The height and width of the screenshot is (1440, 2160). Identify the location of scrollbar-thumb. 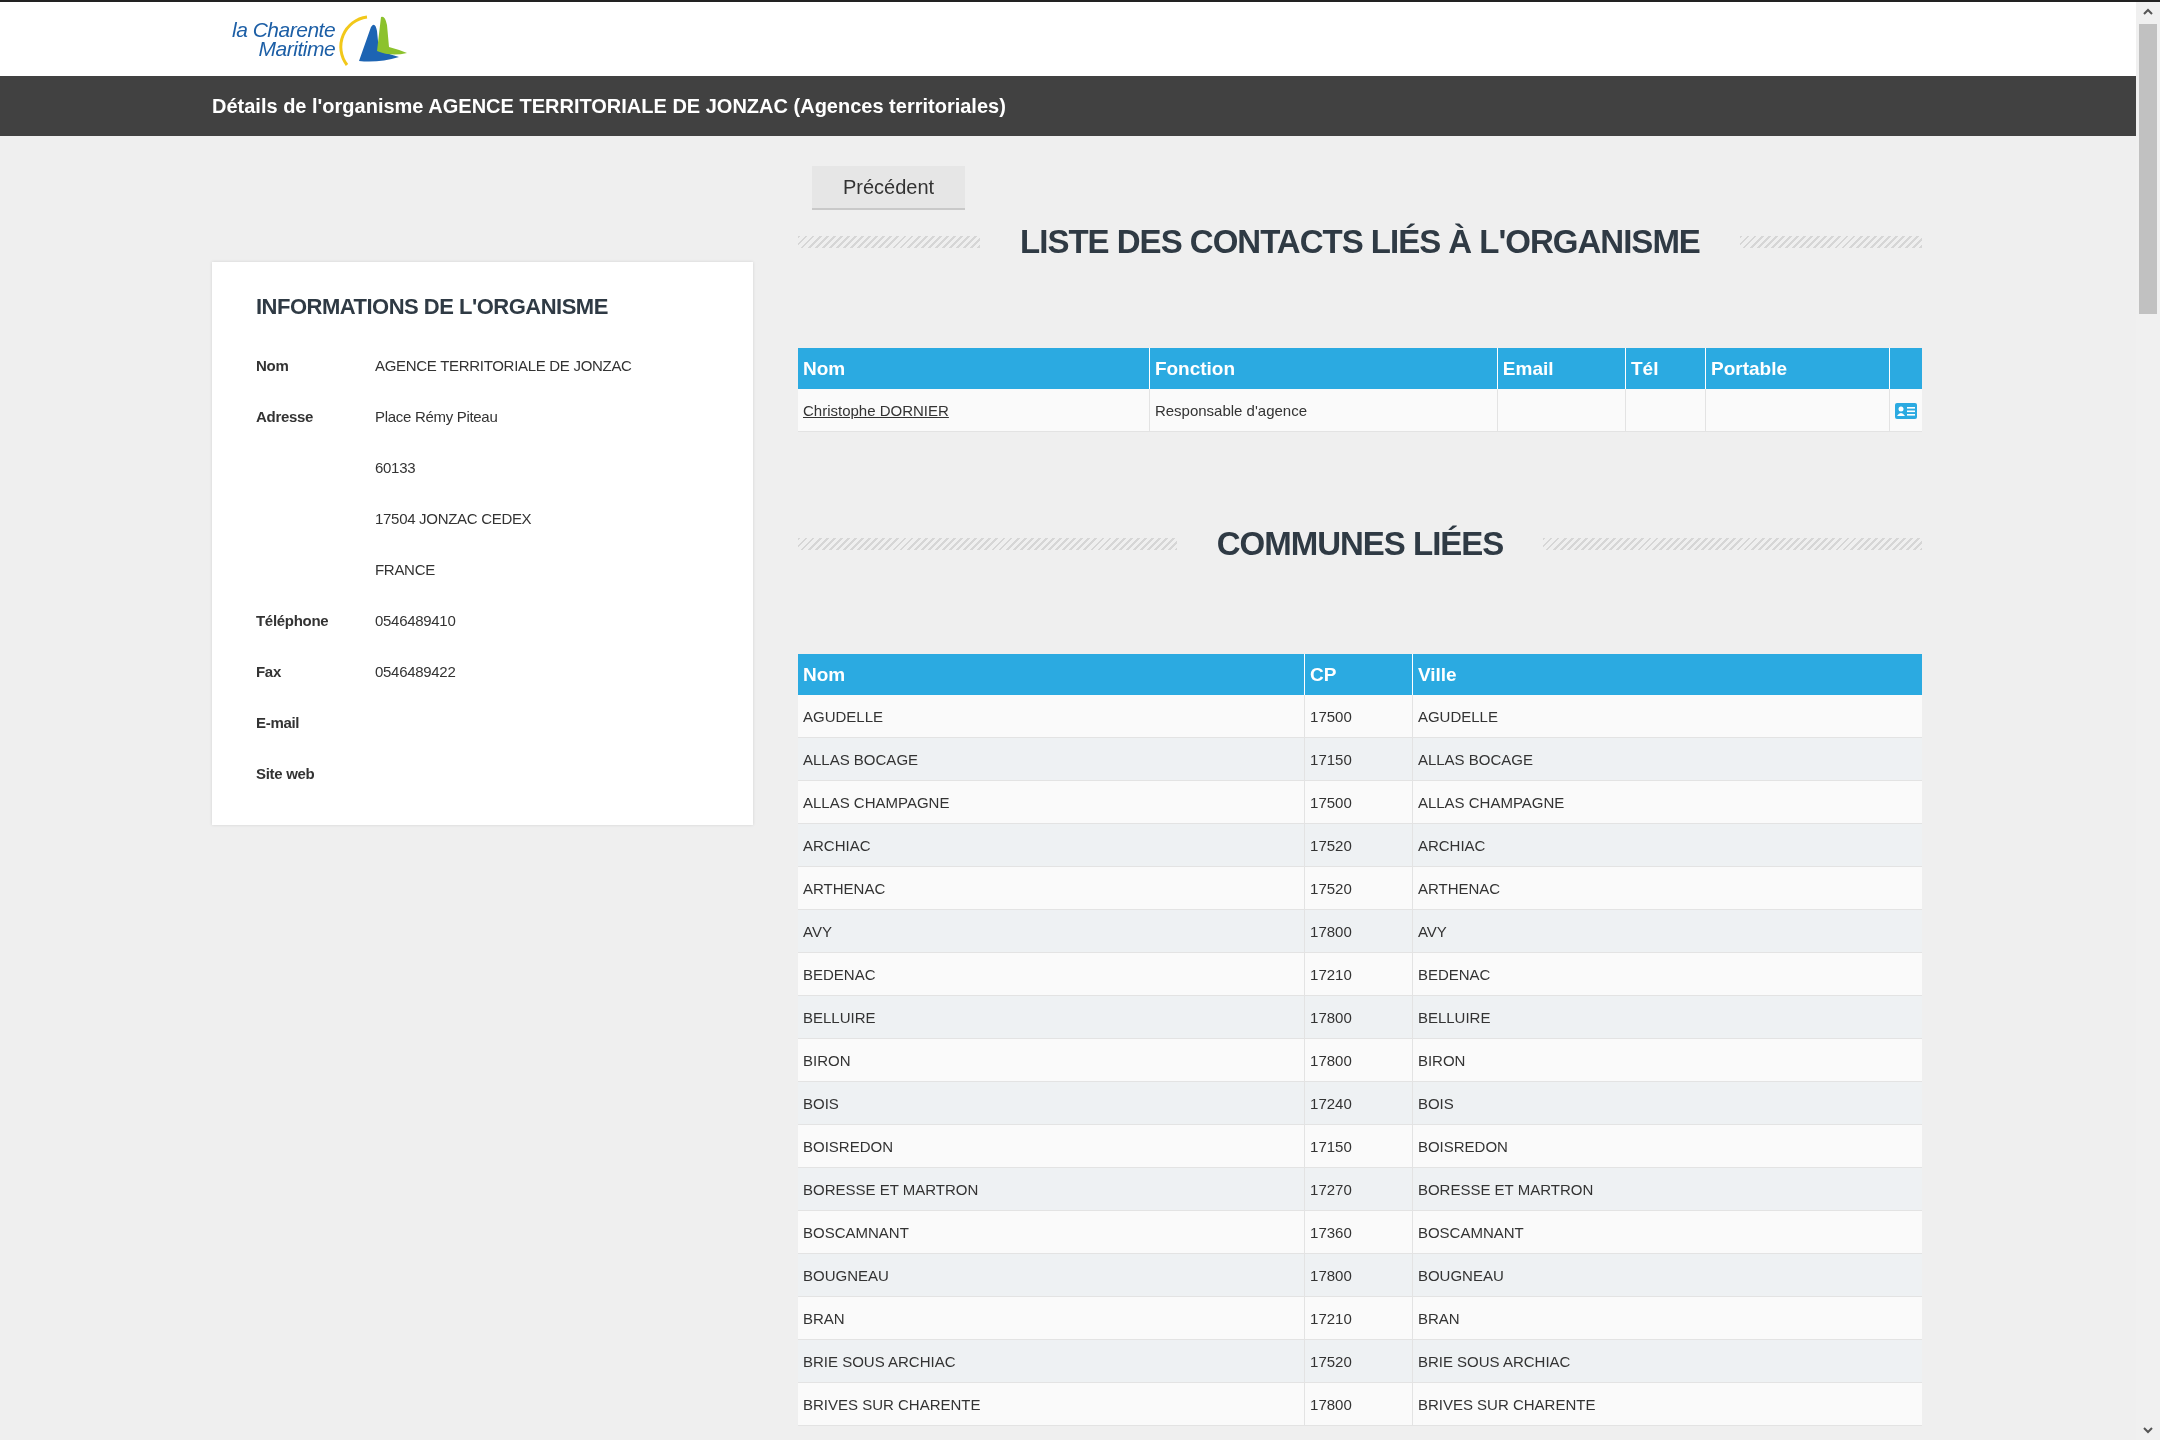
(2148, 169).